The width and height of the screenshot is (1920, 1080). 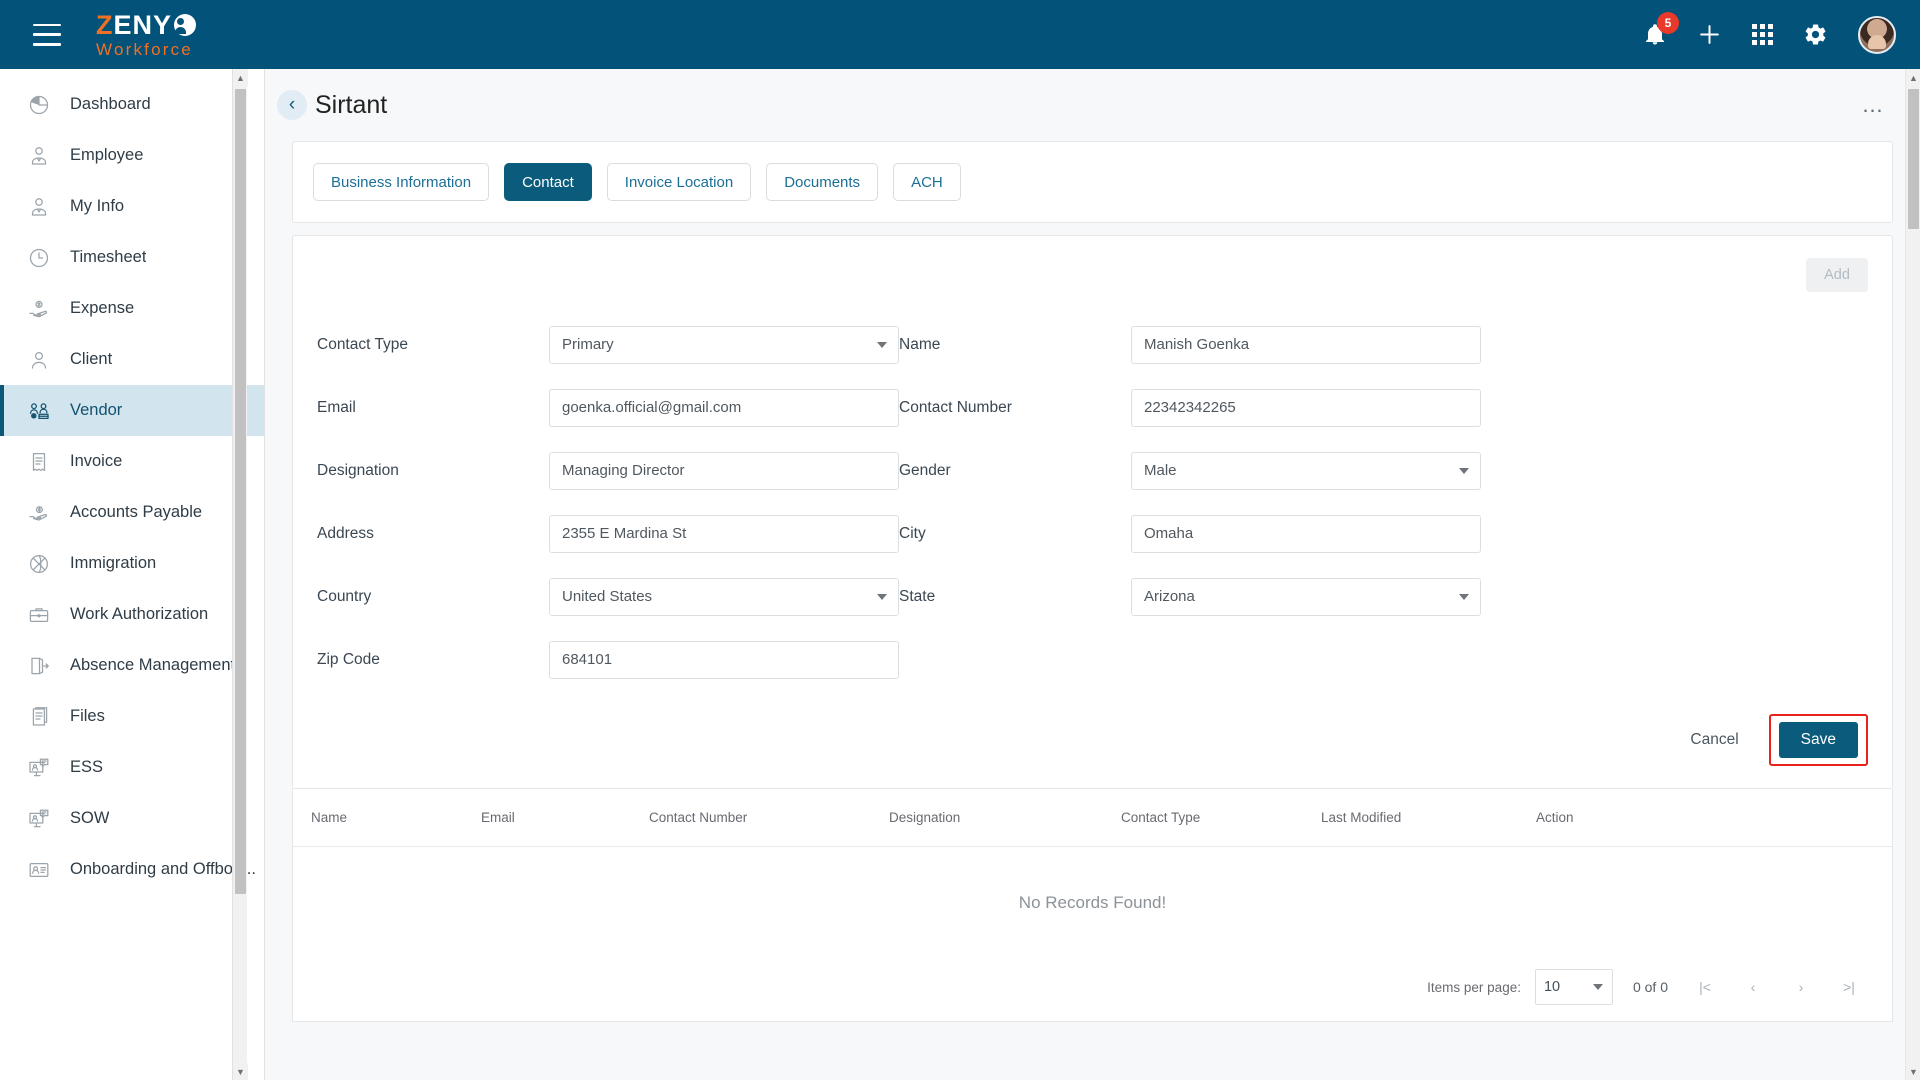 What do you see at coordinates (1092, 902) in the screenshot?
I see `table-empty-message: No Records Found!` at bounding box center [1092, 902].